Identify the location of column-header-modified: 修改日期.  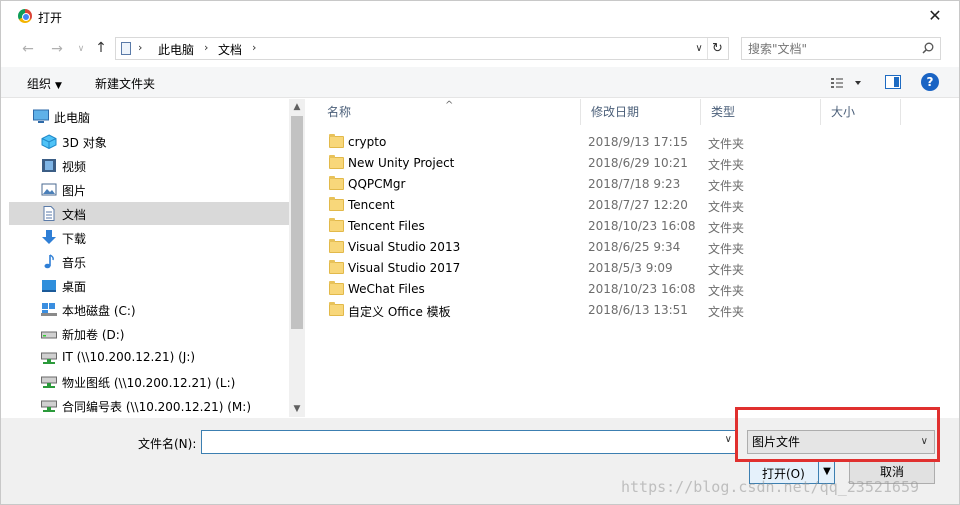
(641, 112).